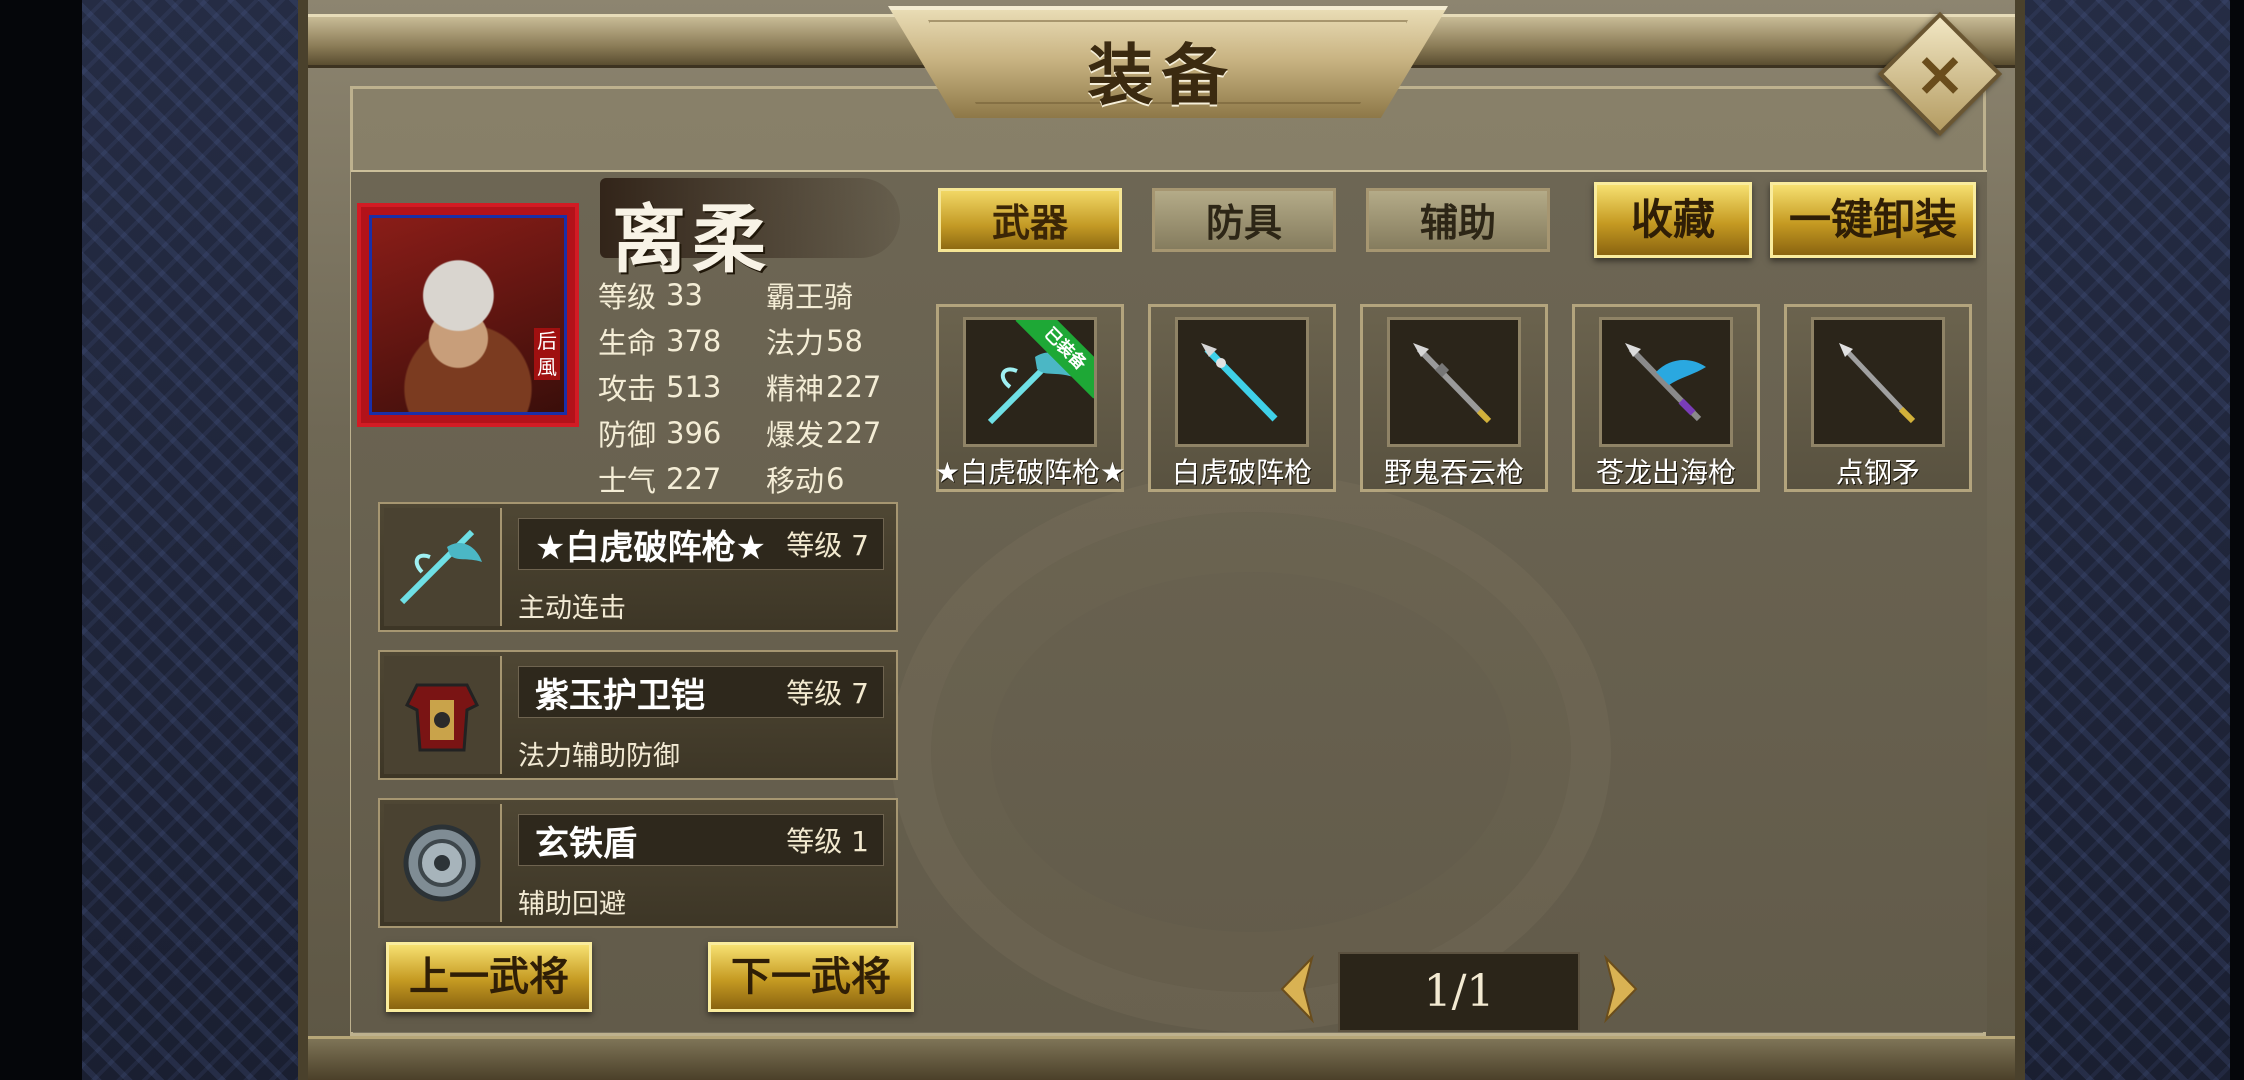 The width and height of the screenshot is (2244, 1080). I want to click on equip-level: 等级 1, so click(827, 841).